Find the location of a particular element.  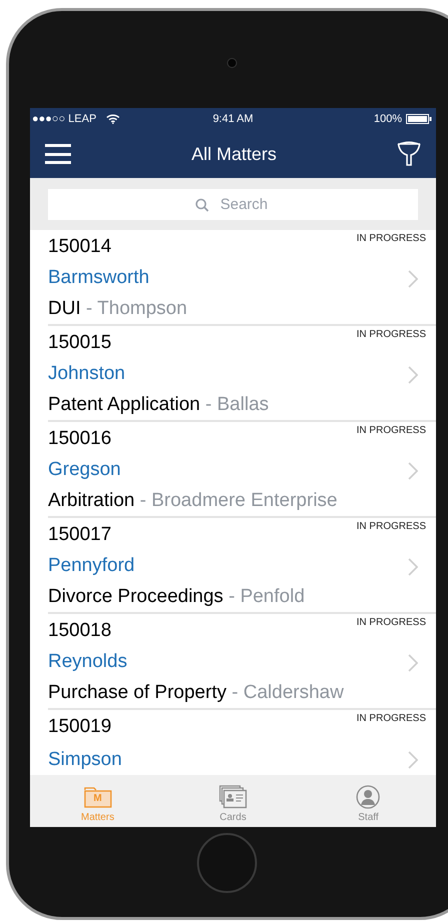

folder-icon is located at coordinates (98, 797).